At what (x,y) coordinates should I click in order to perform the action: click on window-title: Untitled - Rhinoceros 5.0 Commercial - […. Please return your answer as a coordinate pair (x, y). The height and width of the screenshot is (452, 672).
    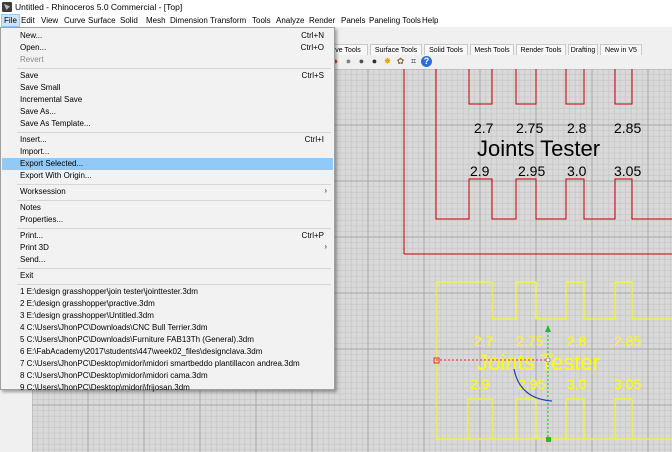
    Looking at the image, I should click on (99, 7).